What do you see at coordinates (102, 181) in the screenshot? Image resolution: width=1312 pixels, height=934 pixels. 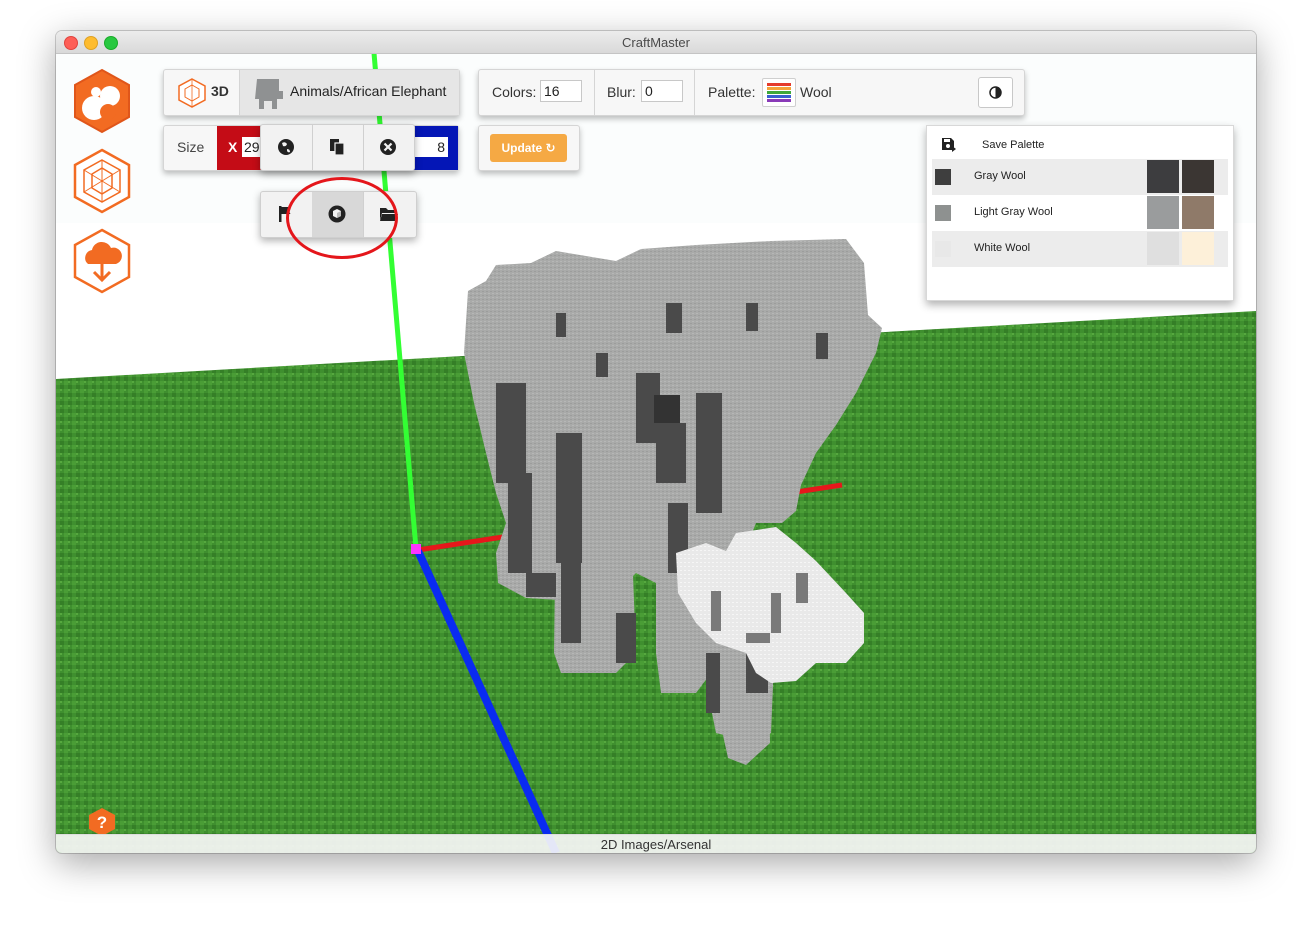 I see `3d-model-icon` at bounding box center [102, 181].